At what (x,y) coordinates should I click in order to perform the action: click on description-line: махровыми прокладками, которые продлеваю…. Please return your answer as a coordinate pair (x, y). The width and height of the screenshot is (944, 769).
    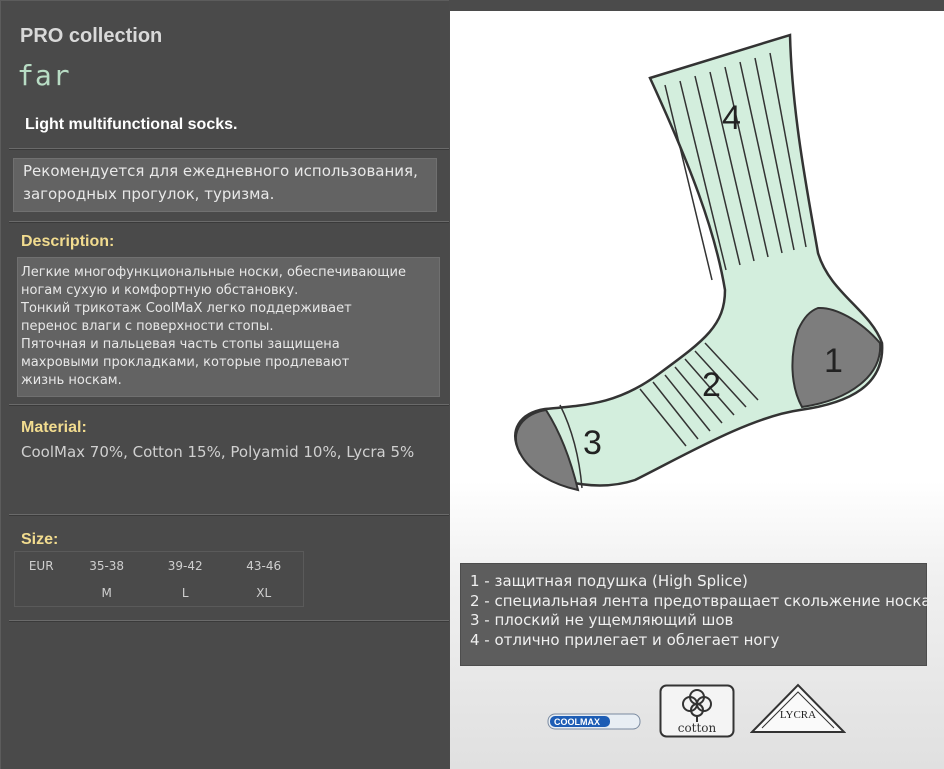
    Looking at the image, I should click on (185, 362).